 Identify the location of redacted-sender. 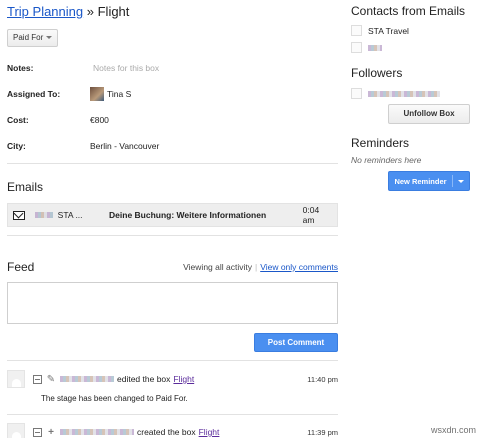
(43, 215).